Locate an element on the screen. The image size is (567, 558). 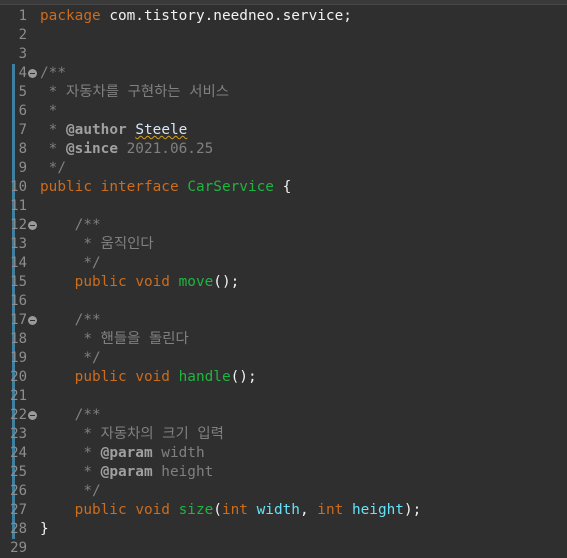
code-line: 29 is located at coordinates (283, 548).